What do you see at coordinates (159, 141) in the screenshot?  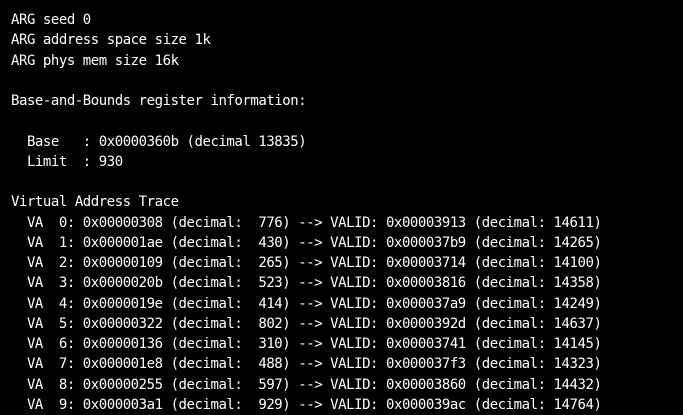 I see `base-register-line: Base : 0x0000360b (decimal 13835)` at bounding box center [159, 141].